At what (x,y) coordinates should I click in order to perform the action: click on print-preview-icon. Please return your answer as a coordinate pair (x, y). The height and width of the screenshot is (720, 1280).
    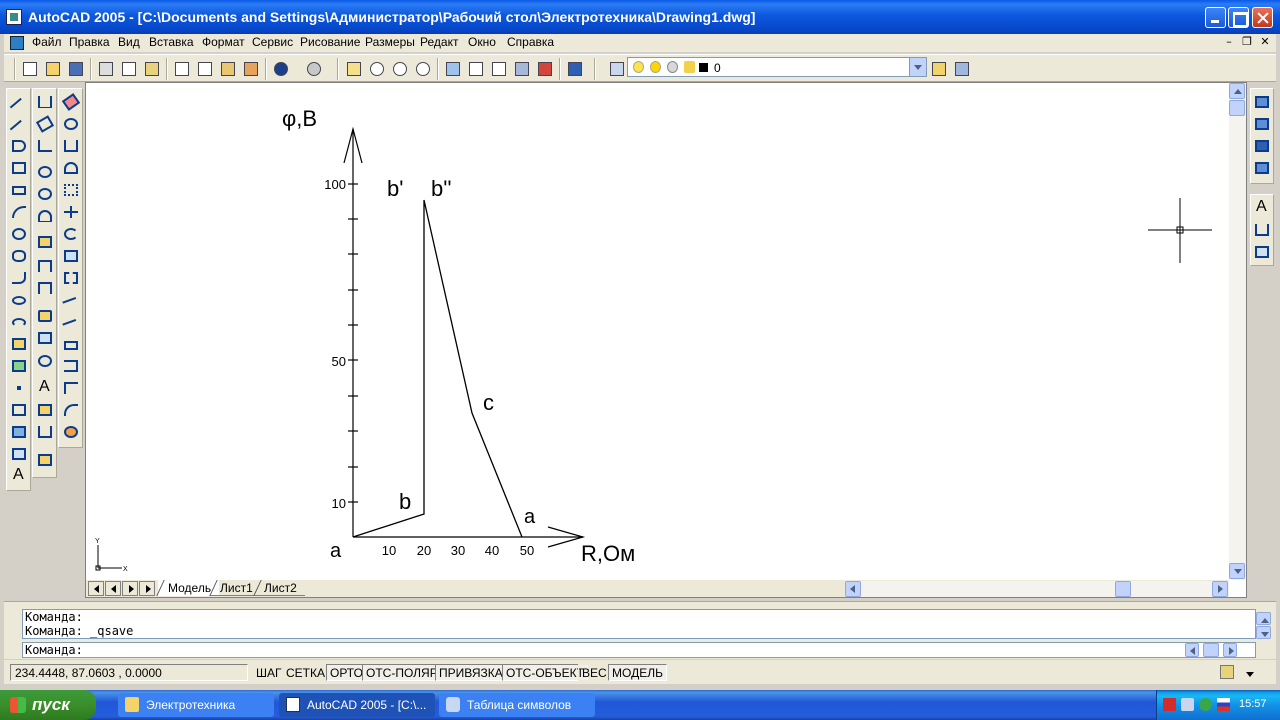
    Looking at the image, I should click on (129, 69).